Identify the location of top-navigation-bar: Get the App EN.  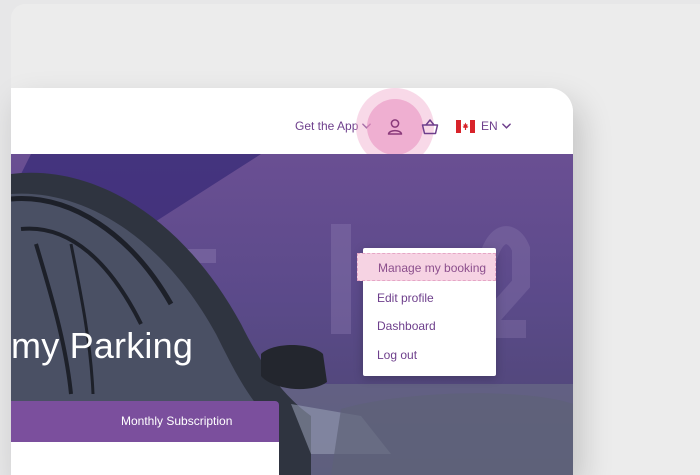
(292, 127).